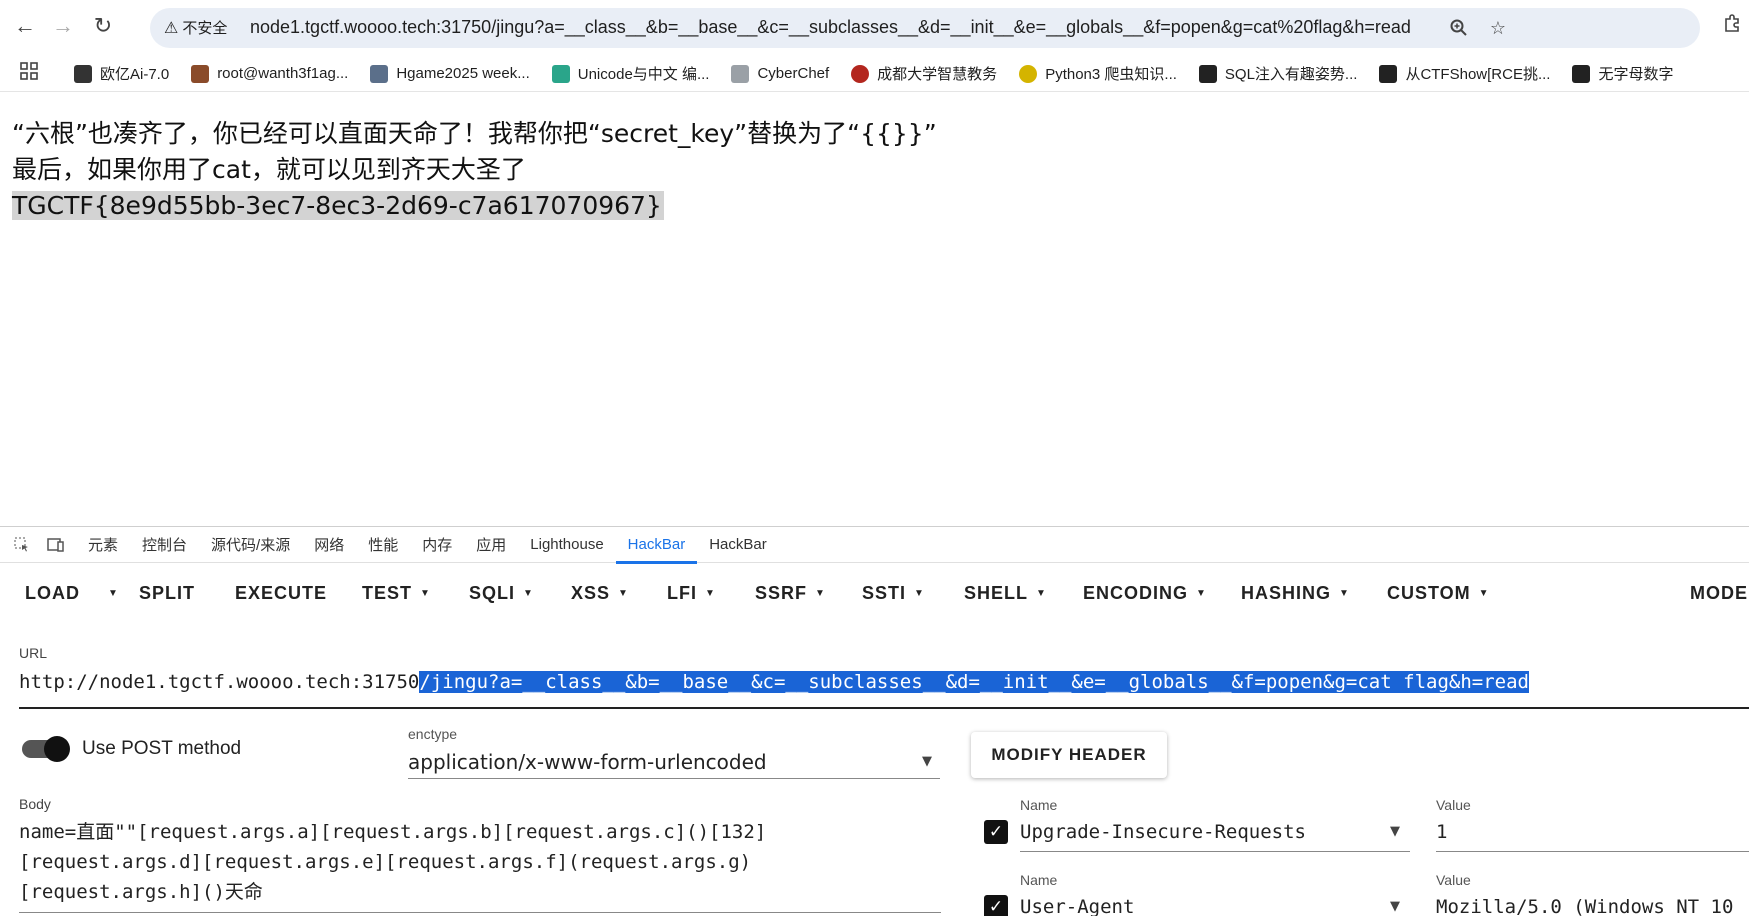 The image size is (1749, 916). I want to click on bookmark-item: 欧亿Ai-7.0, so click(121, 73).